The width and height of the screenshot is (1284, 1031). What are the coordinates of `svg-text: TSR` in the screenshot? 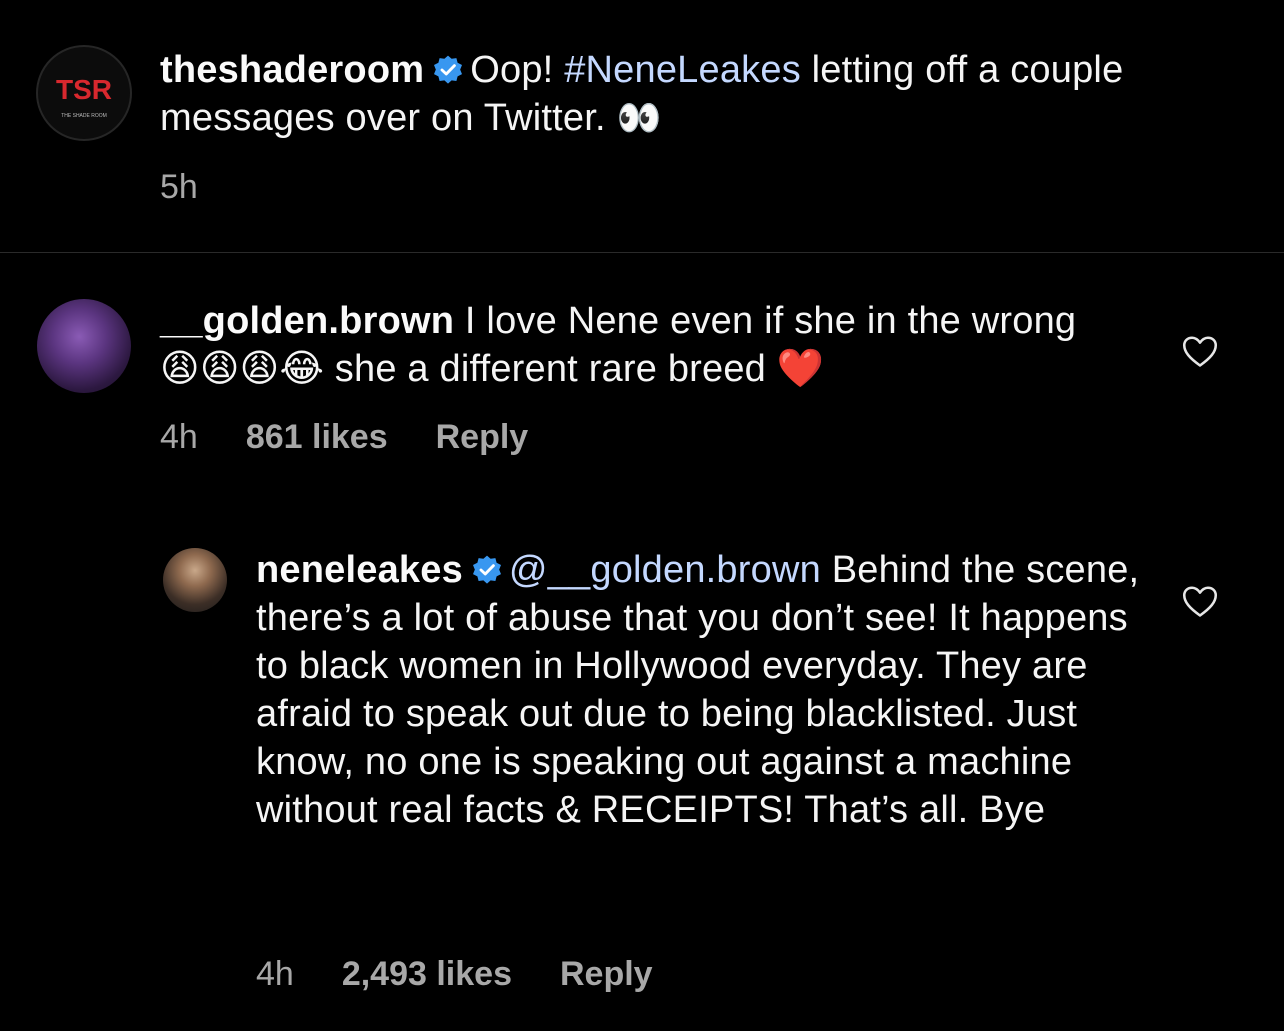 It's located at (84, 89).